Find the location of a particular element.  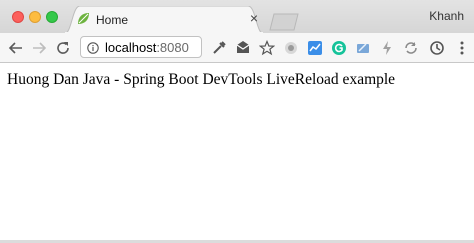

title-bar: Home × Khanh is located at coordinates (237, 17).